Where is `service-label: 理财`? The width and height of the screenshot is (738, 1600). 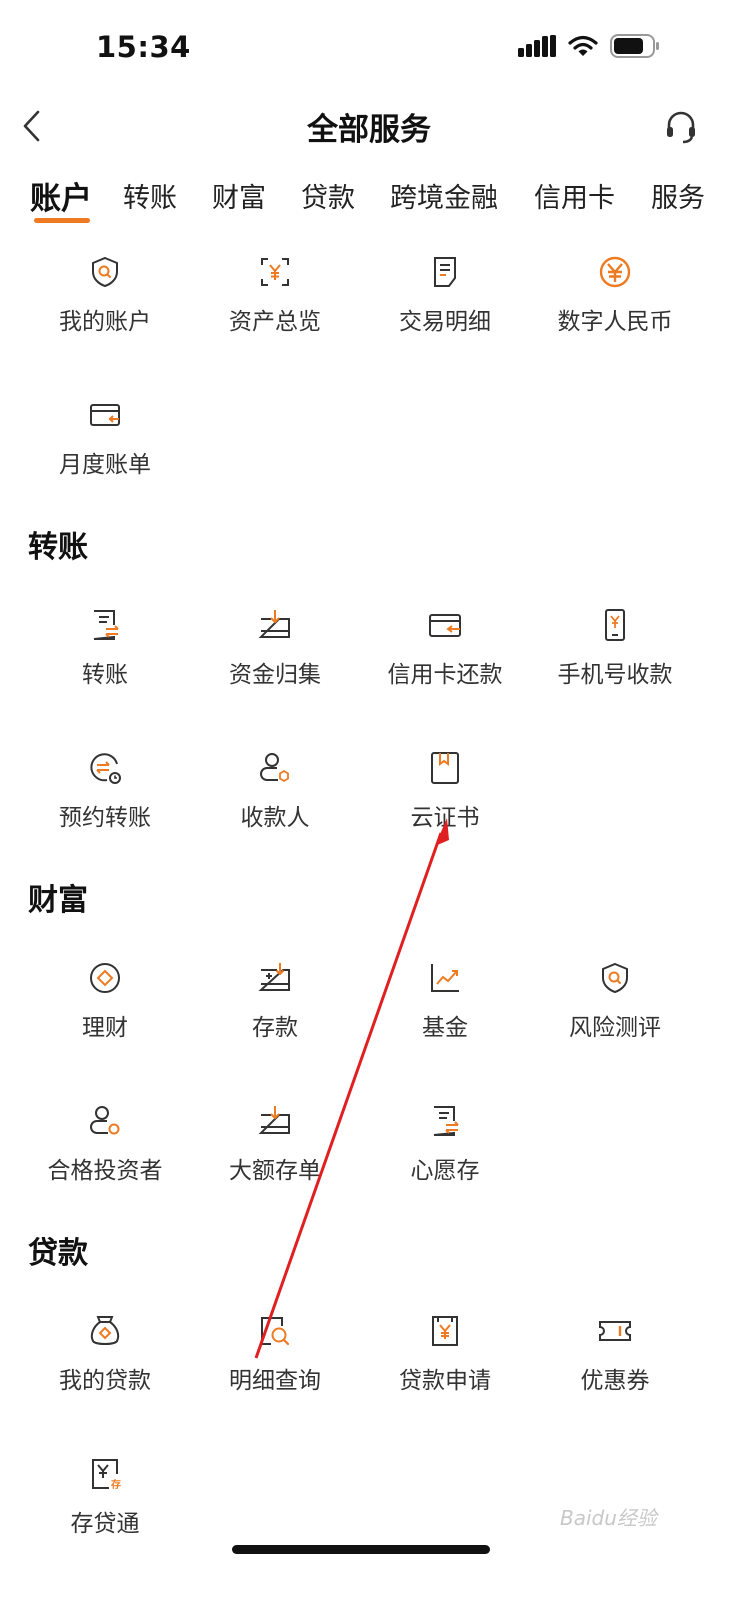
service-label: 理财 is located at coordinates (105, 1028).